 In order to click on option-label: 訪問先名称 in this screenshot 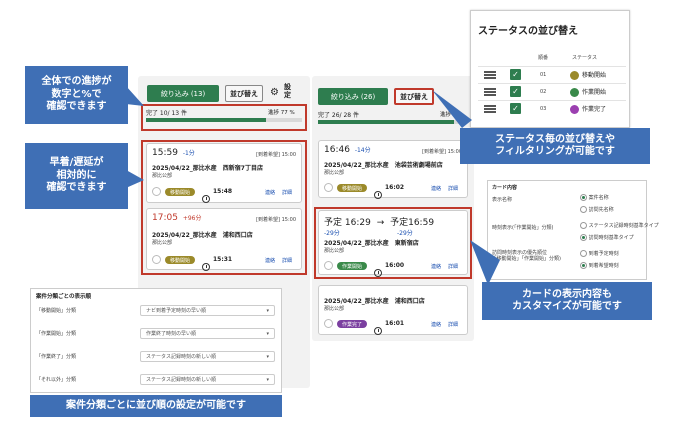, I will do `click(601, 210)`.